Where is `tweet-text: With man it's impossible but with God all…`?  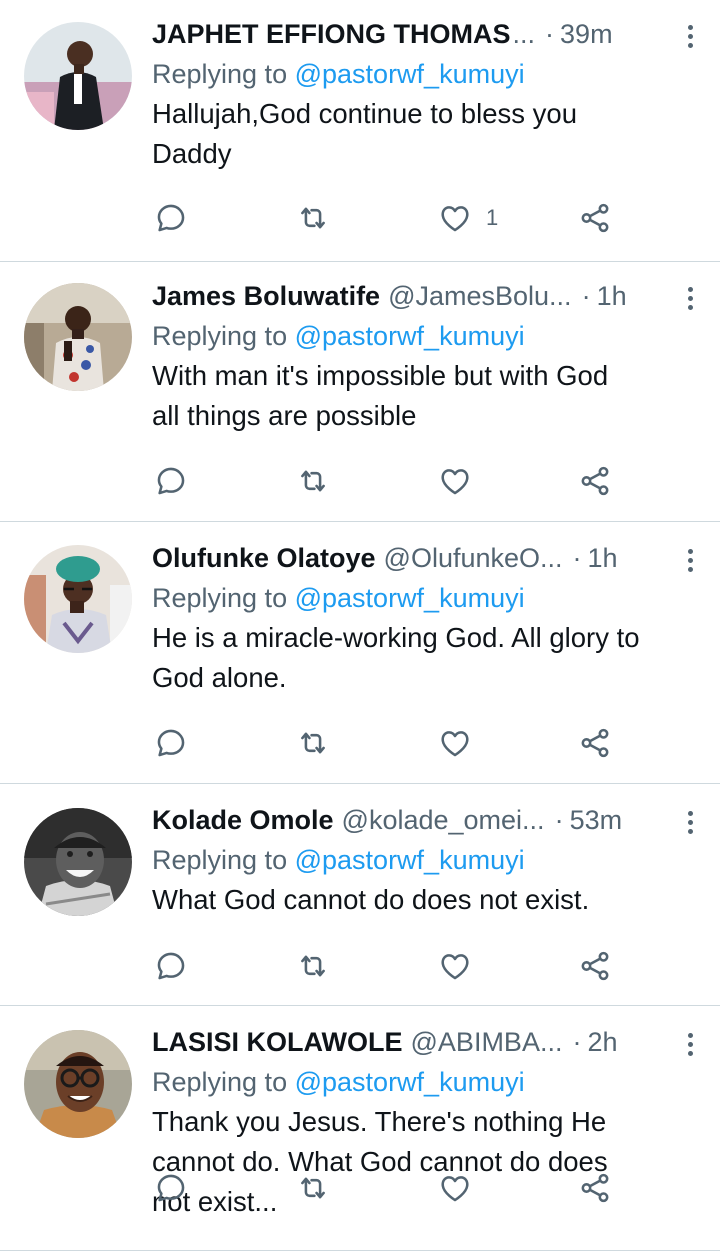 tweet-text: With man it's impossible but with God all… is located at coordinates (426, 396).